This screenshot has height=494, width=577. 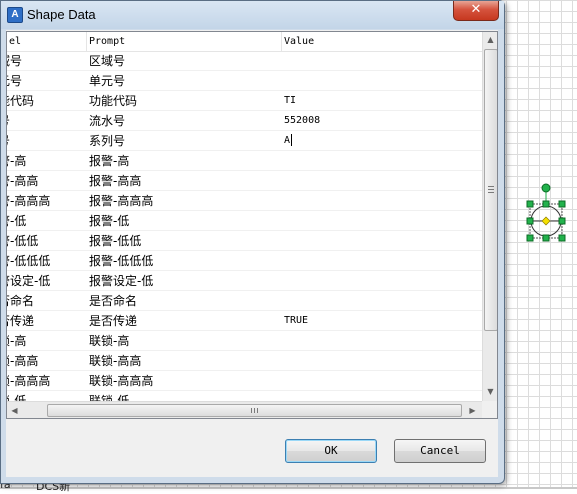 I want to click on row-label-cell: 能代码, so click(x=21, y=101).